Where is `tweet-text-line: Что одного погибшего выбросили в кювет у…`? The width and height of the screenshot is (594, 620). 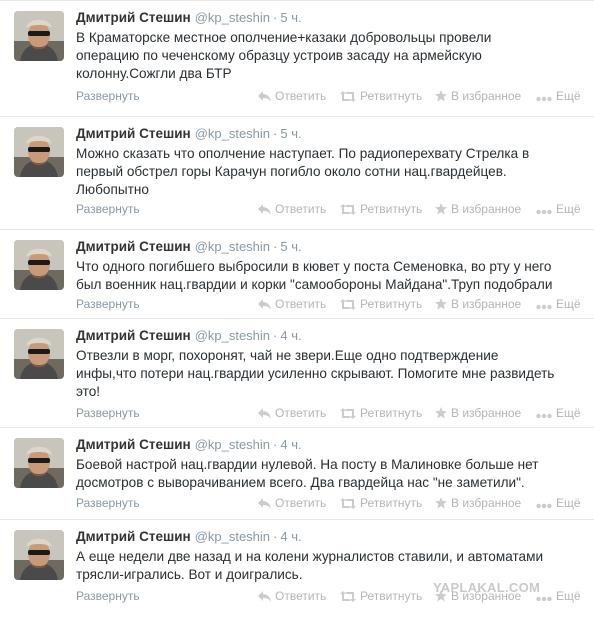
tweet-text-line: Что одного погибшего выбросили в кювет у… is located at coordinates (314, 266).